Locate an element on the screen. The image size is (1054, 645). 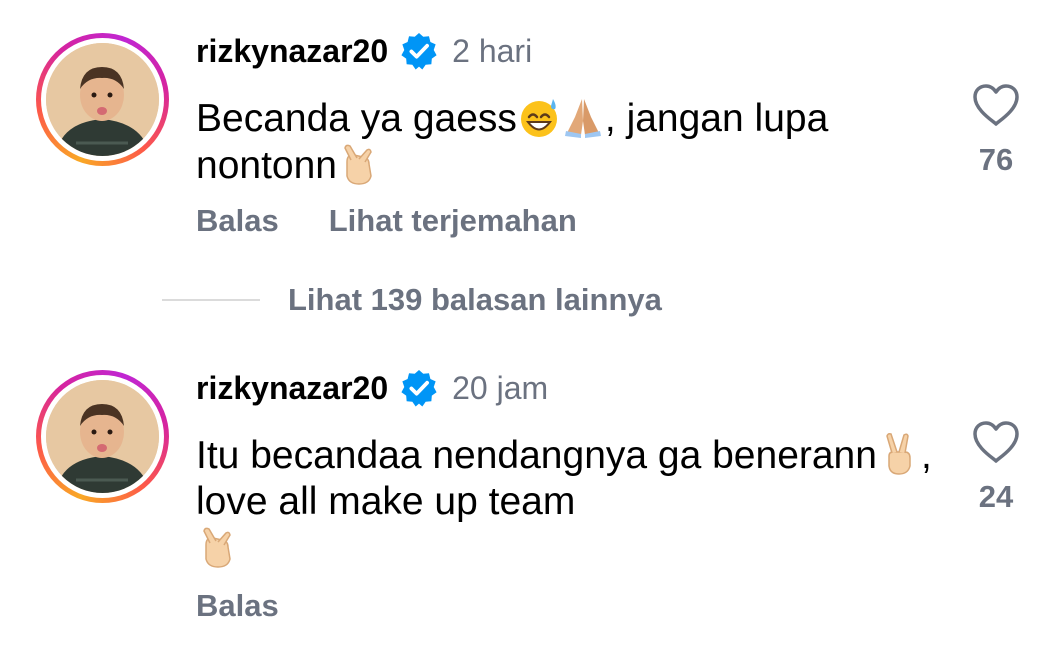
like-area: 76 is located at coordinates (996, 130).